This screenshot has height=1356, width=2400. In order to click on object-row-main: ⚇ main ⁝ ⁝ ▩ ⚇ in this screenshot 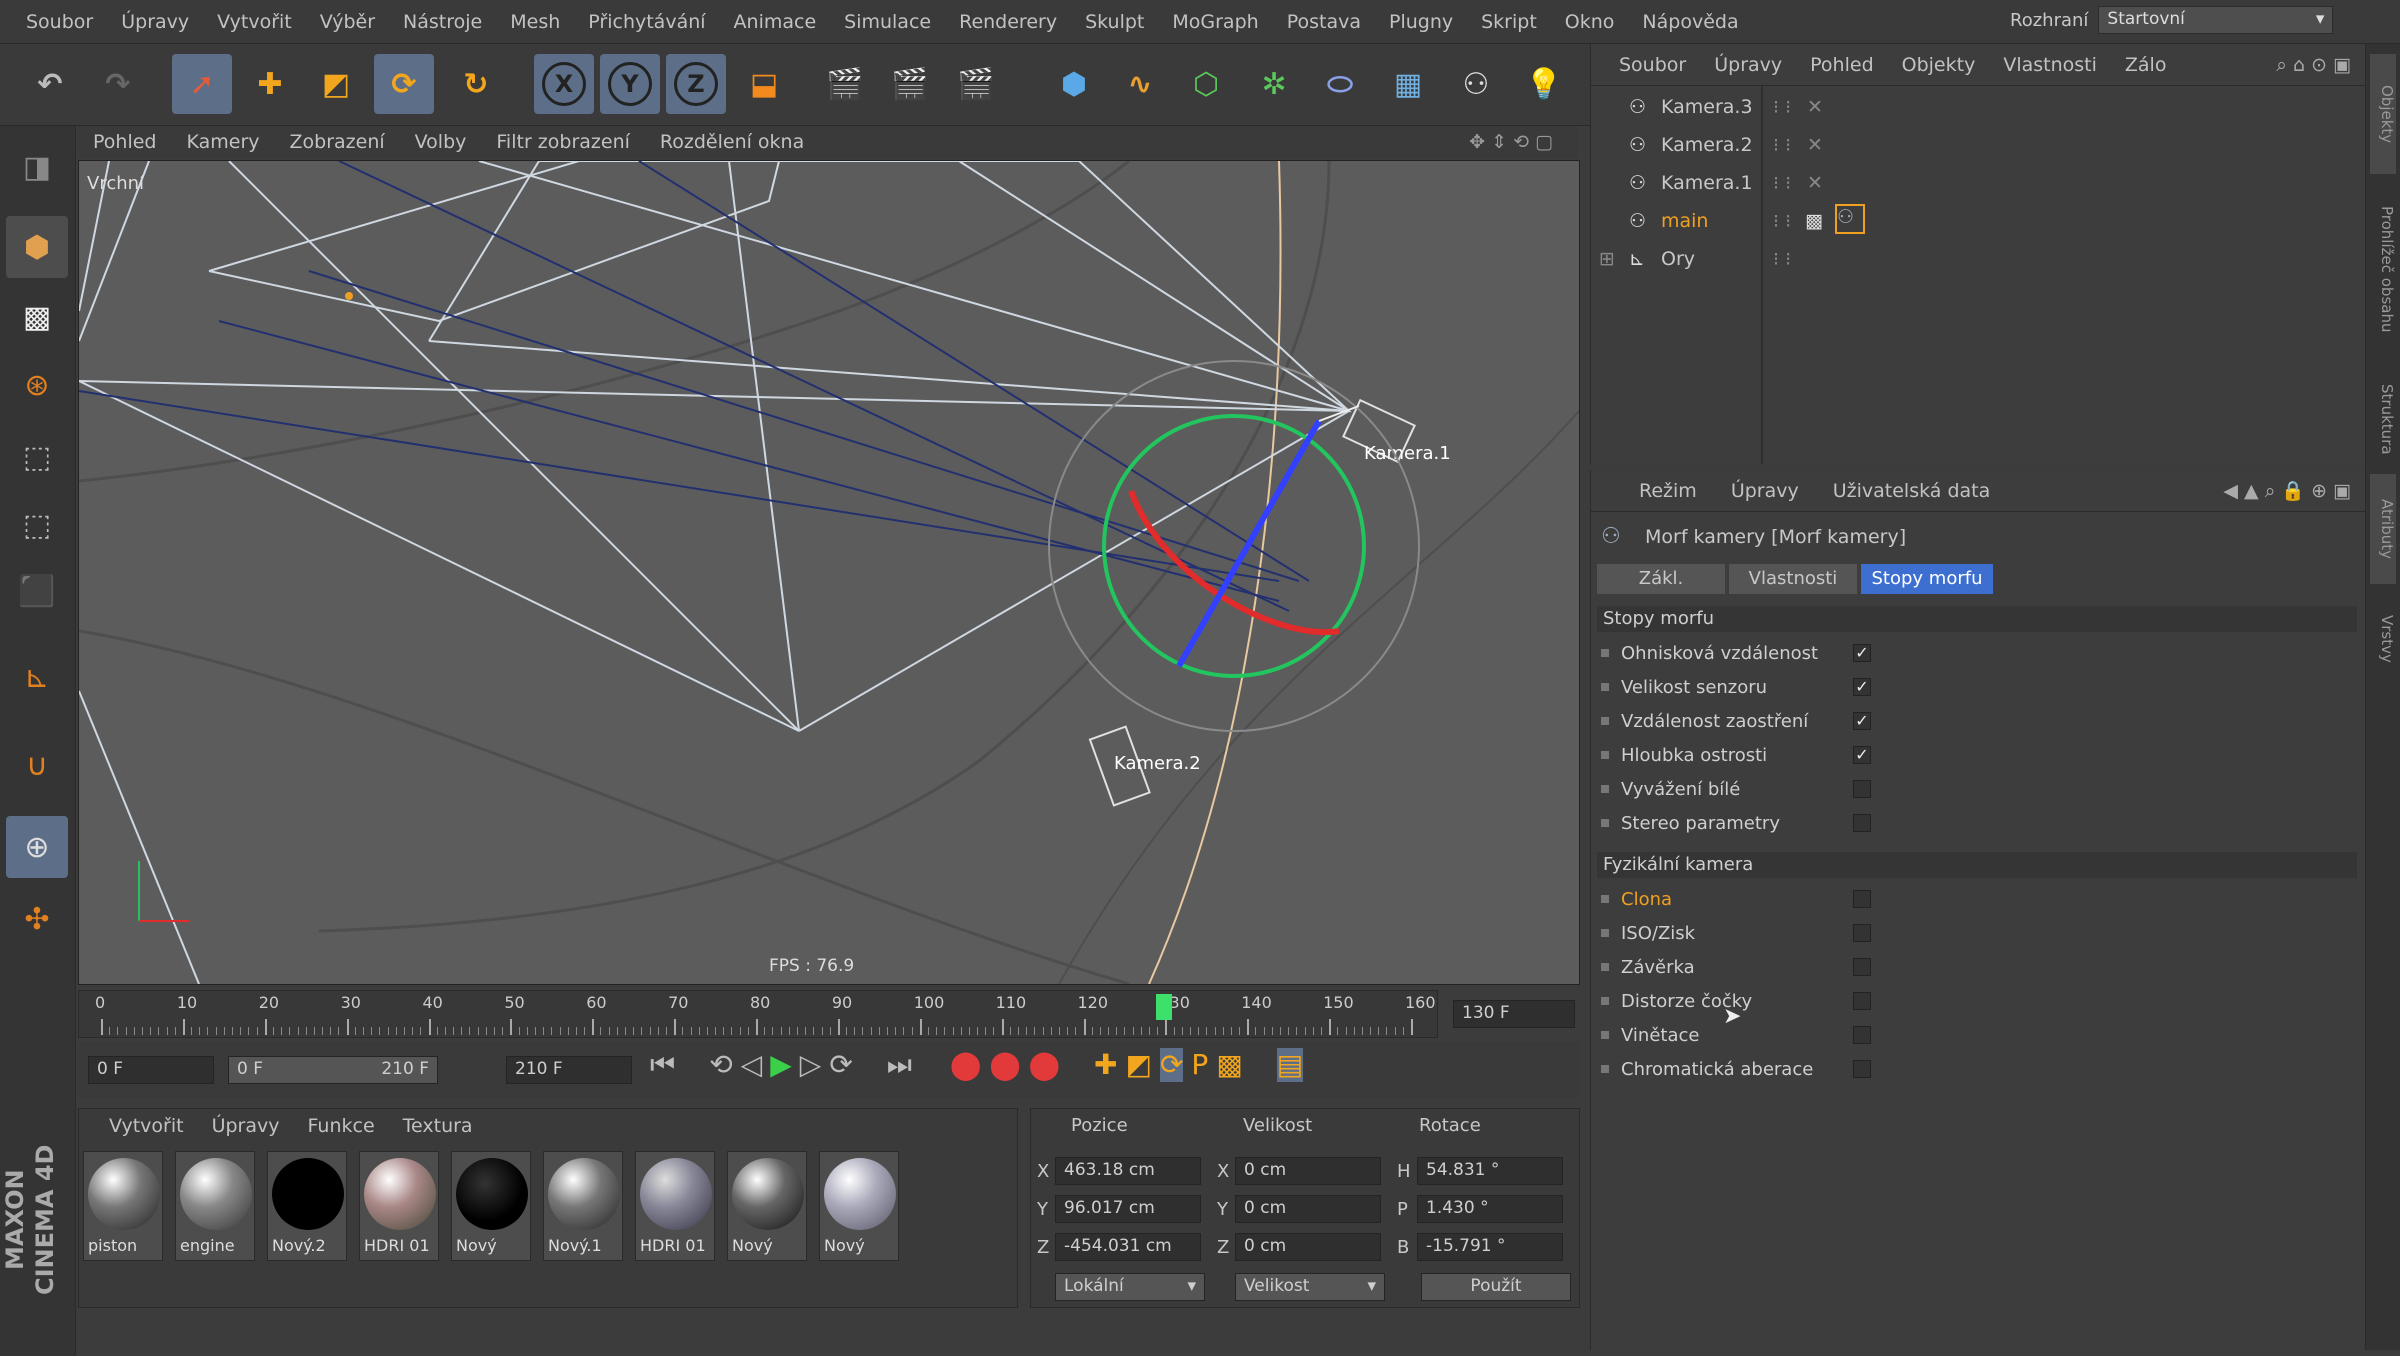, I will do `click(1978, 225)`.